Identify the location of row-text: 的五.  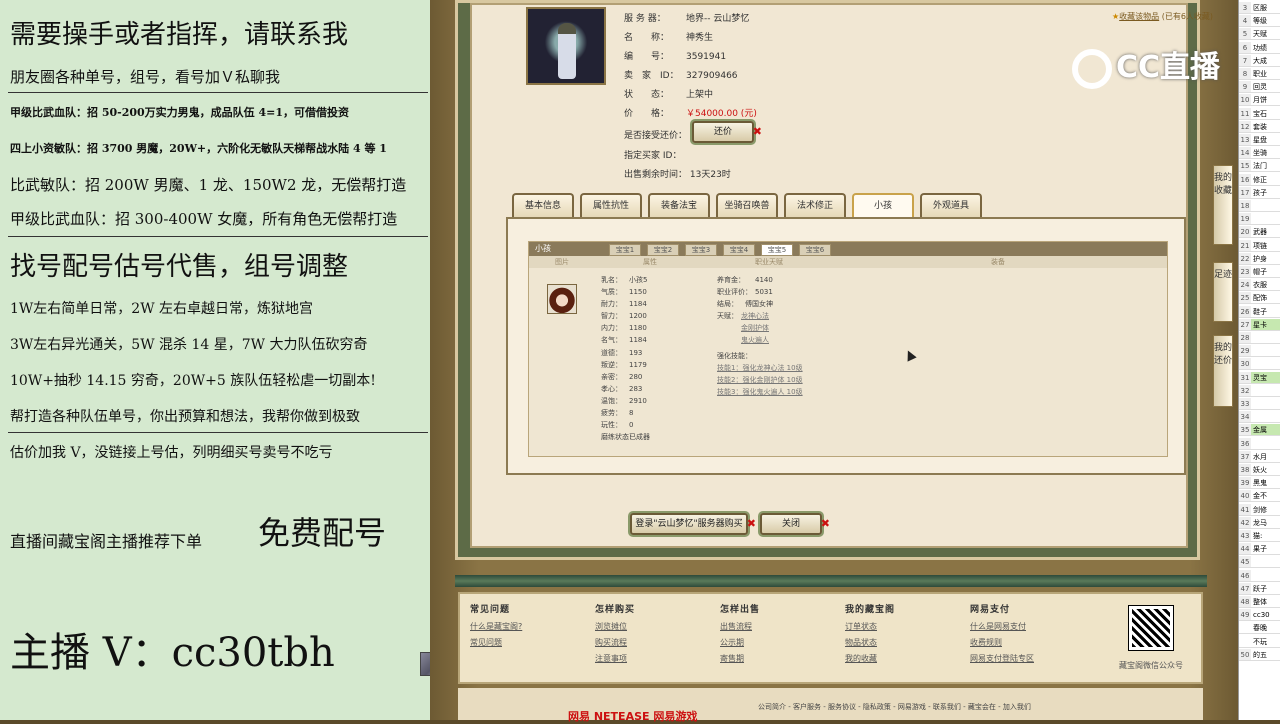
(1260, 654).